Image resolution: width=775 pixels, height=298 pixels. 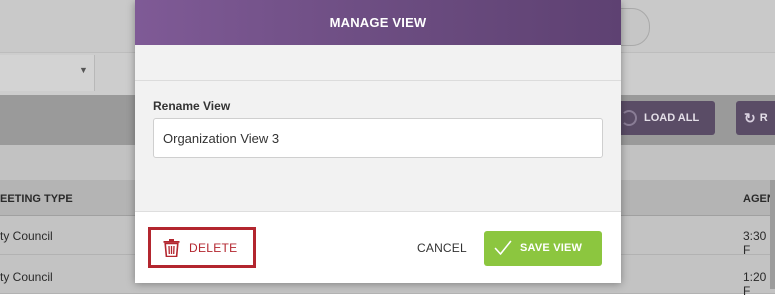 I want to click on delete-label: DELETE, so click(x=213, y=248).